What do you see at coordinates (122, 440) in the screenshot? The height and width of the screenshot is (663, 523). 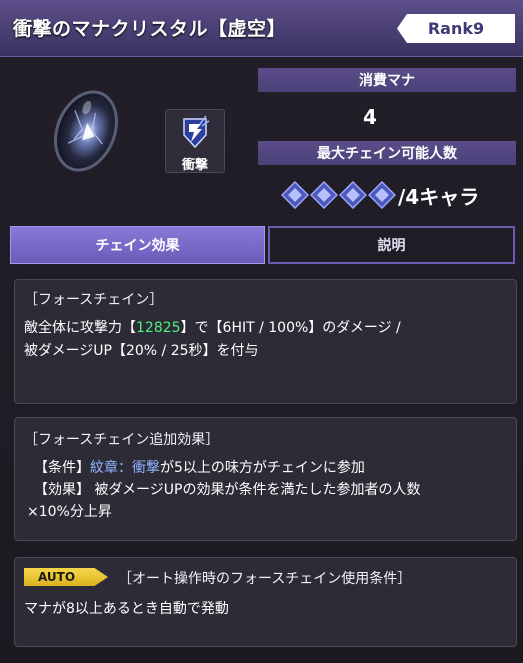 I see `force-chain-extra-title: ［フォースチェイン追加効果］` at bounding box center [122, 440].